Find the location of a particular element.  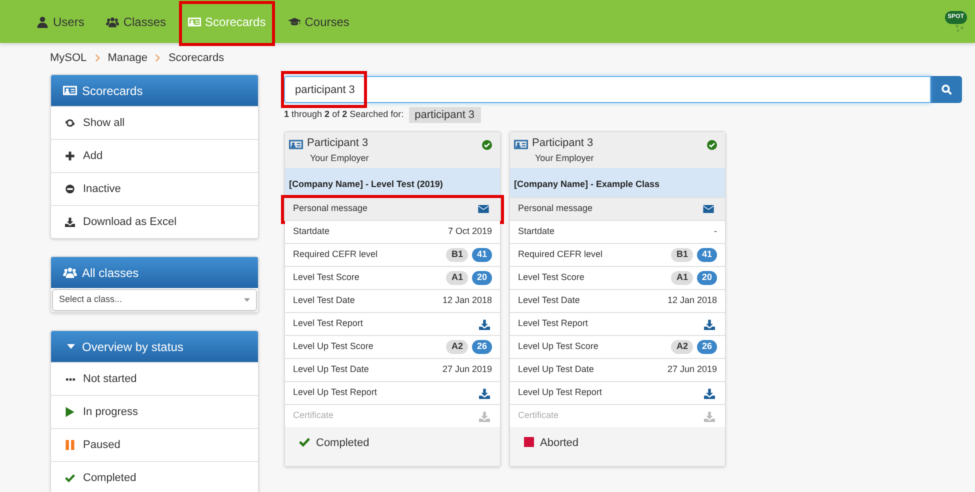

sidebar-item: Completed is located at coordinates (154, 476).